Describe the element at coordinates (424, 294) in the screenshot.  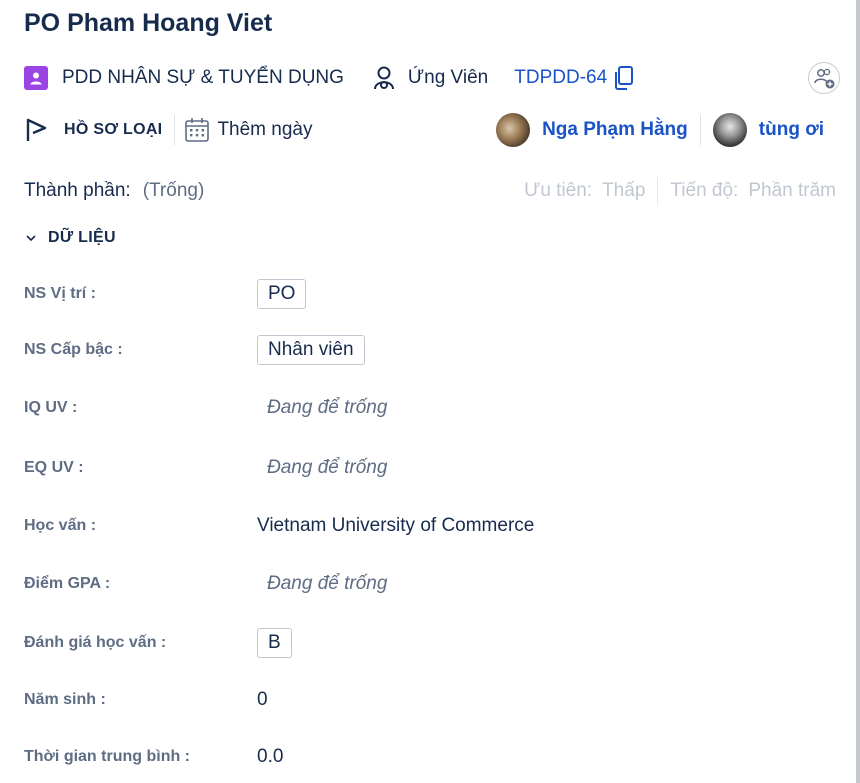
I see `field-ns-vi-tri: NS Vị trí : PO` at that location.